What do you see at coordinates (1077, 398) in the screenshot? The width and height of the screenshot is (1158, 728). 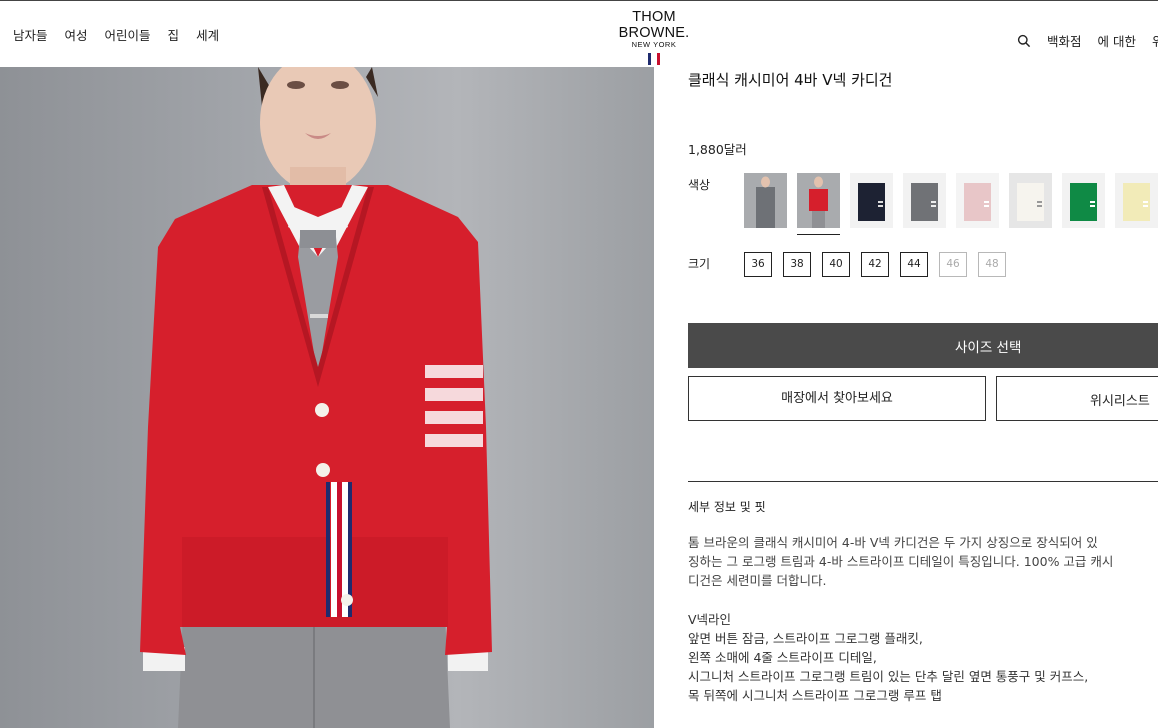 I see `wishlist-button: 위시리스트` at bounding box center [1077, 398].